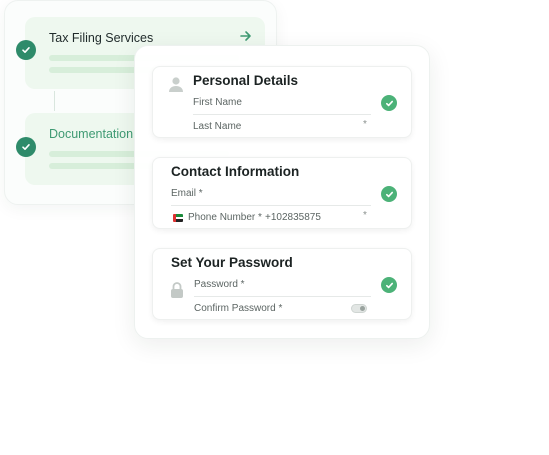 The width and height of the screenshot is (549, 455). I want to click on phone-number-value: +102835875, so click(293, 217).